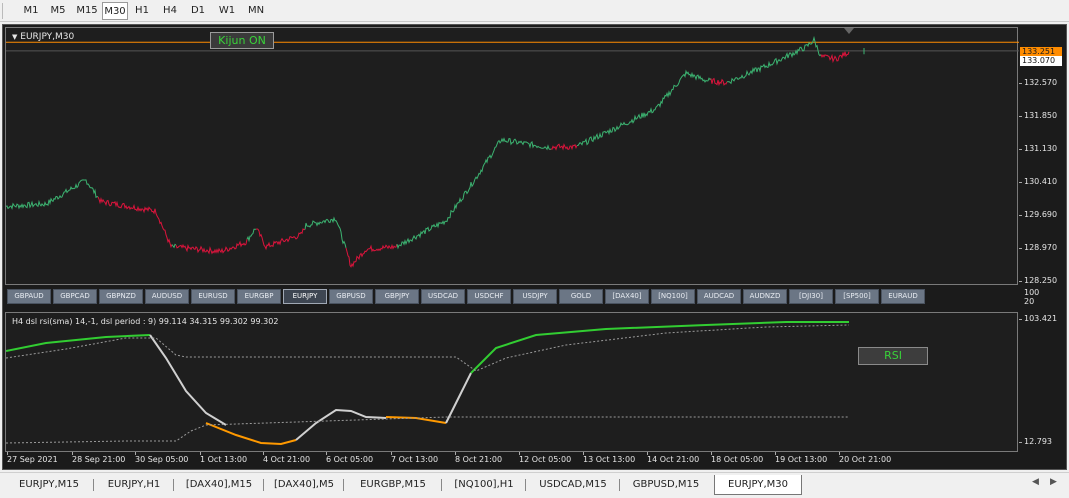 The width and height of the screenshot is (1069, 498). What do you see at coordinates (443, 296) in the screenshot?
I see `symbol-button-usdcad: USDCAD` at bounding box center [443, 296].